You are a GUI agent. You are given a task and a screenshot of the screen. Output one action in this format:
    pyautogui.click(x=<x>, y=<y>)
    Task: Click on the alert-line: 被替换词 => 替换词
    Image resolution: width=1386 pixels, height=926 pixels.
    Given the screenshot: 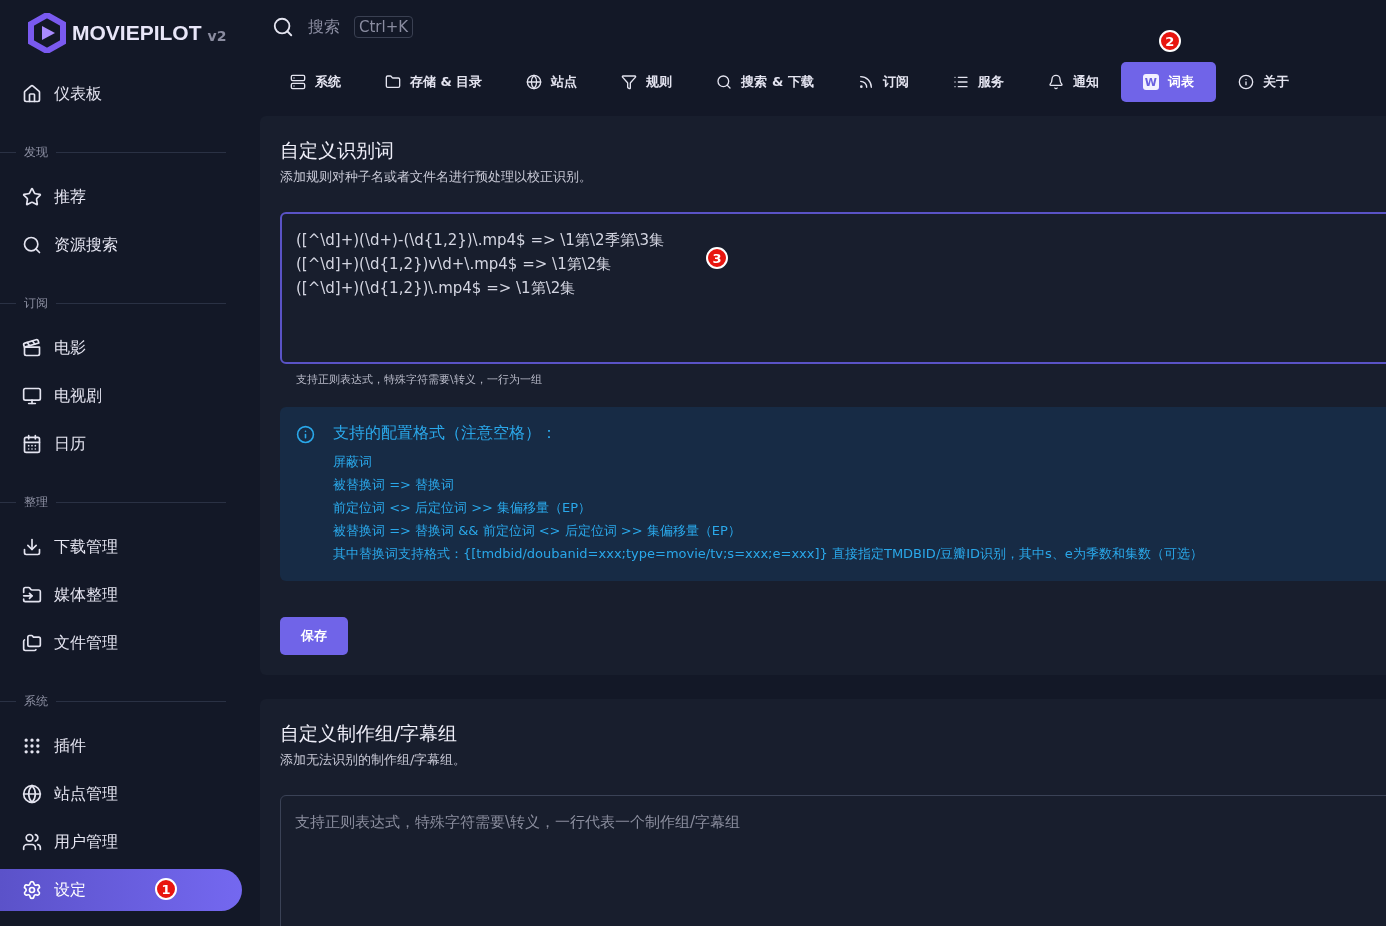 What is the action you would take?
    pyautogui.click(x=394, y=485)
    